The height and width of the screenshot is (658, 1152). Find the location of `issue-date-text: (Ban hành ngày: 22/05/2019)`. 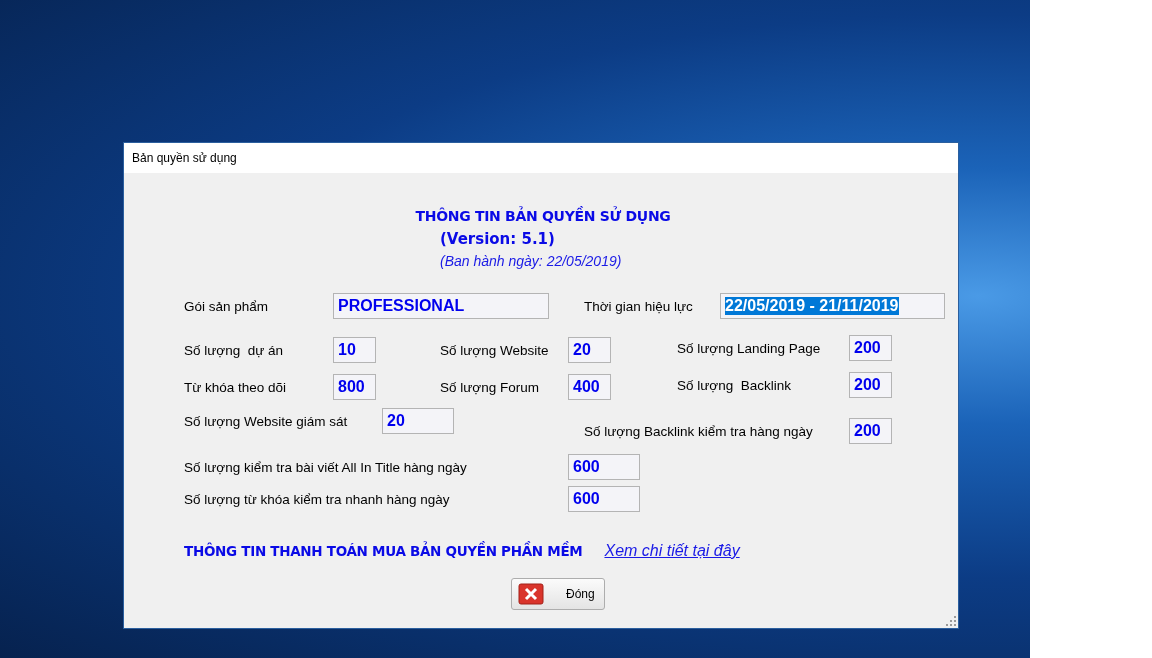

issue-date-text: (Ban hành ngày: 22/05/2019) is located at coordinates (531, 261).